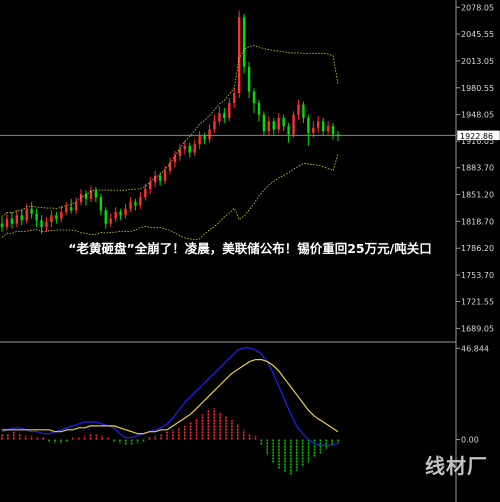  Describe the element at coordinates (456, 466) in the screenshot. I see `watermark-logo: 线材厂` at that location.